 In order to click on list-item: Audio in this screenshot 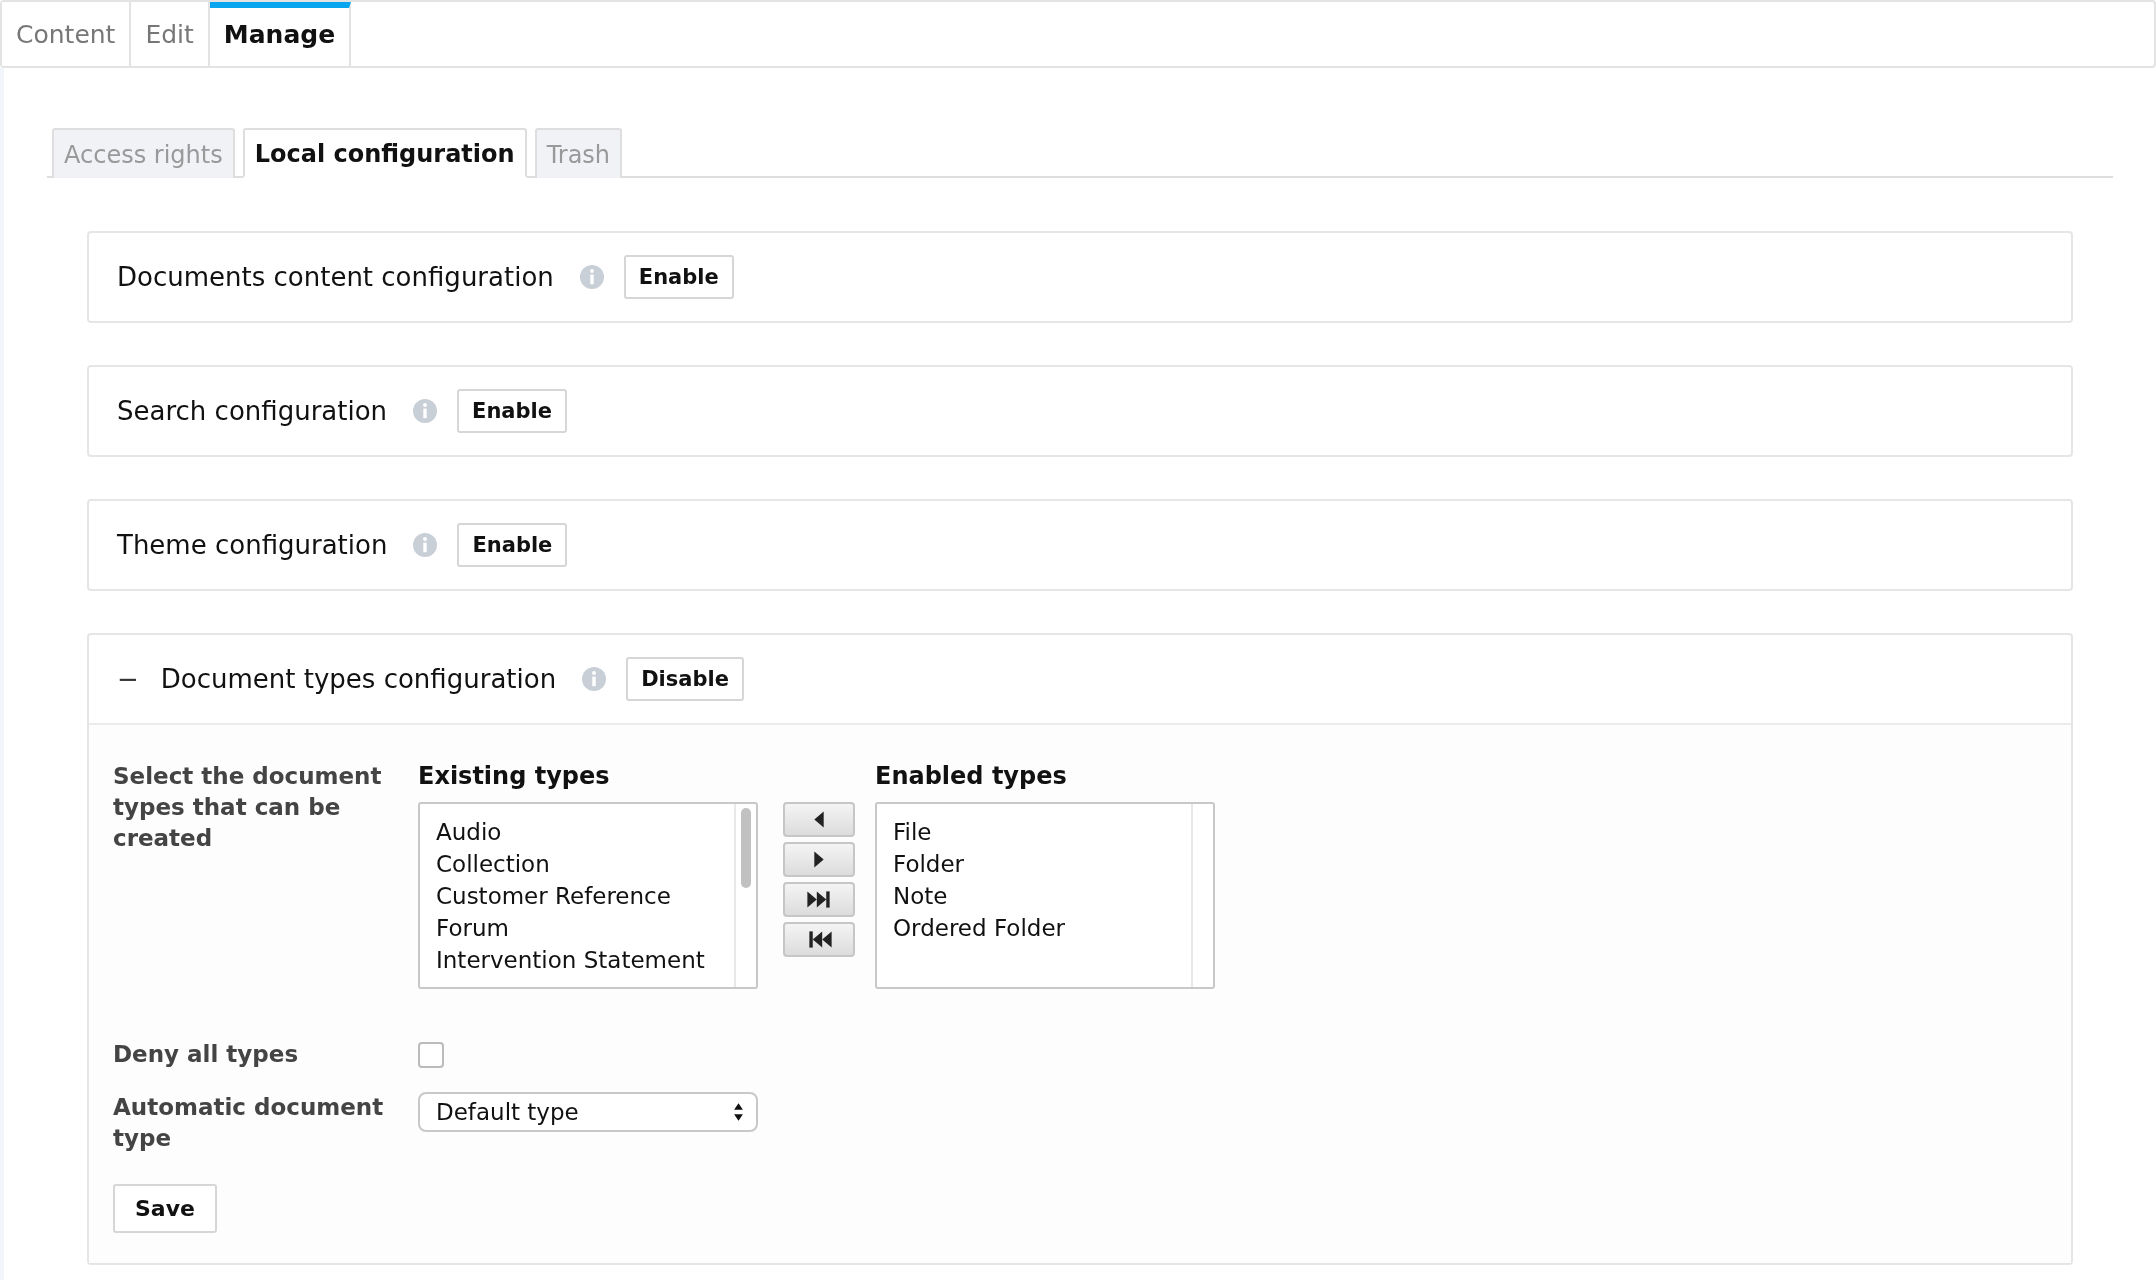, I will do `click(577, 832)`.